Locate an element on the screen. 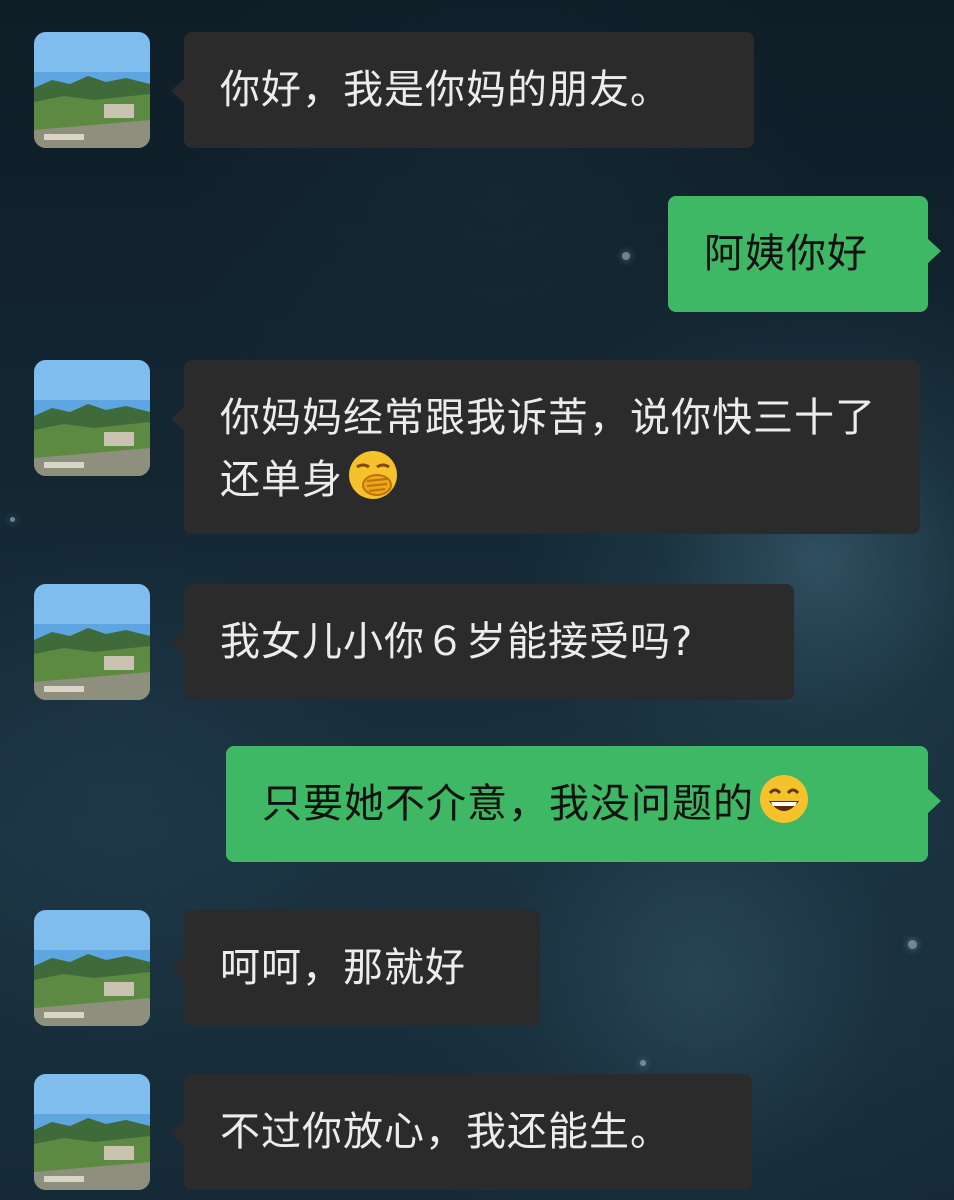 Image resolution: width=954 pixels, height=1200 pixels. incoming-message-bubble: 呵呵，那就好 is located at coordinates (355, 968).